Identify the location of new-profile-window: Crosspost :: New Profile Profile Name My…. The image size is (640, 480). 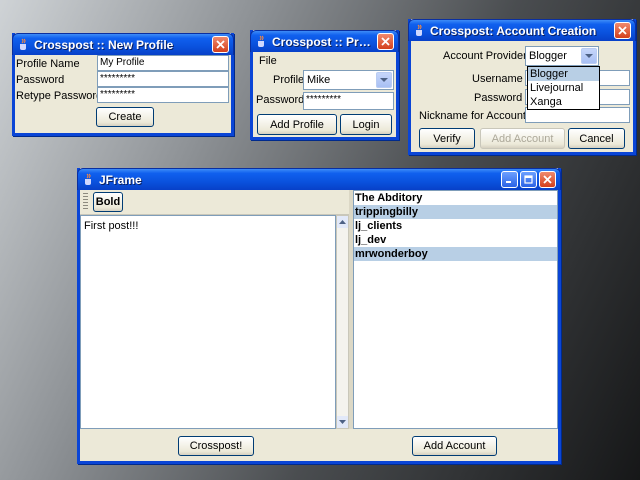
(123, 84).